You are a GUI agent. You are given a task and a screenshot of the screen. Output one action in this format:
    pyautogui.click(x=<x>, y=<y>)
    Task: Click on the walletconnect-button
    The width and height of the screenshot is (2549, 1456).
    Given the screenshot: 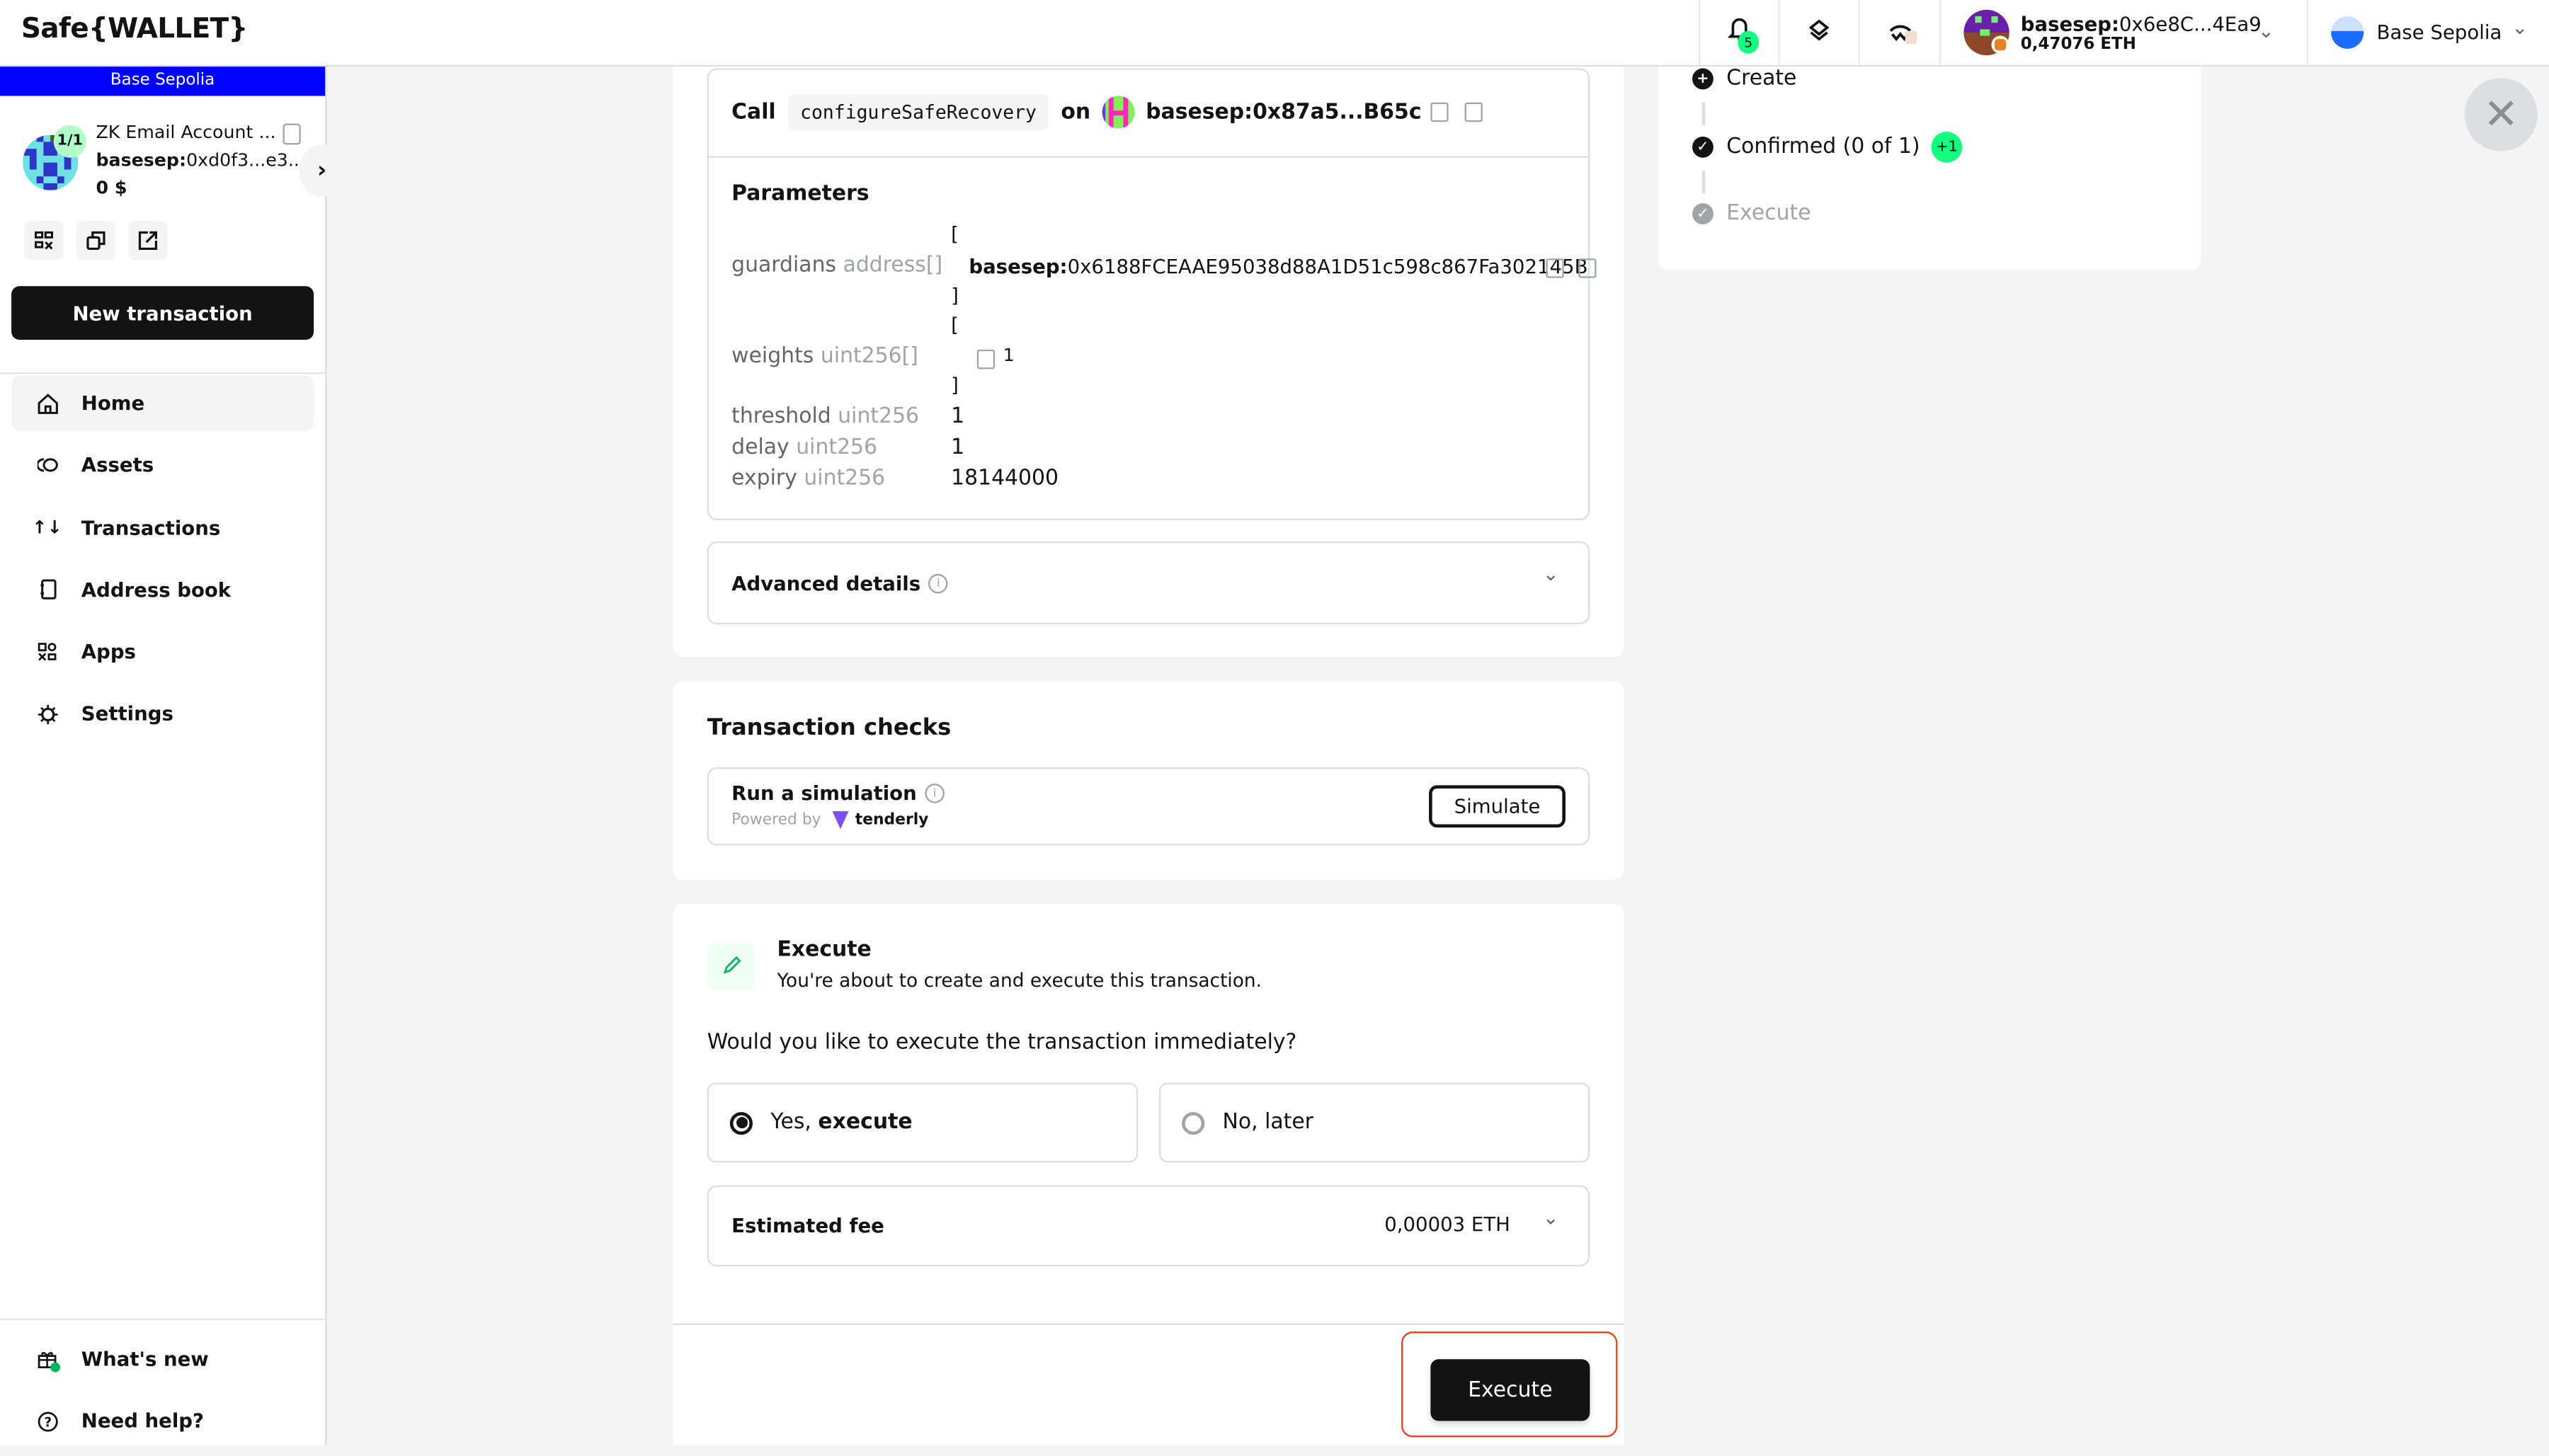 What is the action you would take?
    pyautogui.click(x=1899, y=33)
    